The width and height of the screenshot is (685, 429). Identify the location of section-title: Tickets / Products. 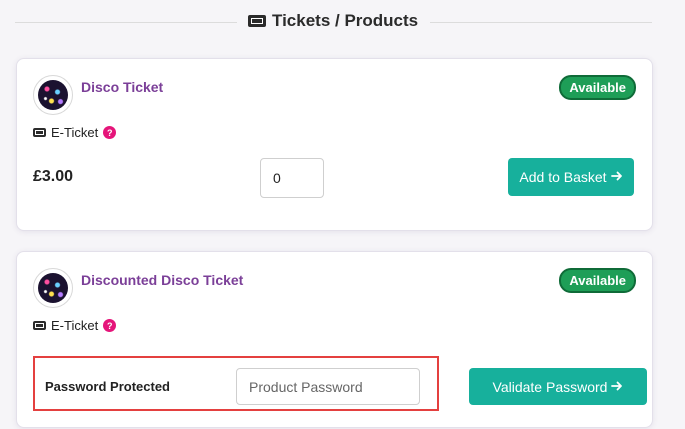
(333, 21).